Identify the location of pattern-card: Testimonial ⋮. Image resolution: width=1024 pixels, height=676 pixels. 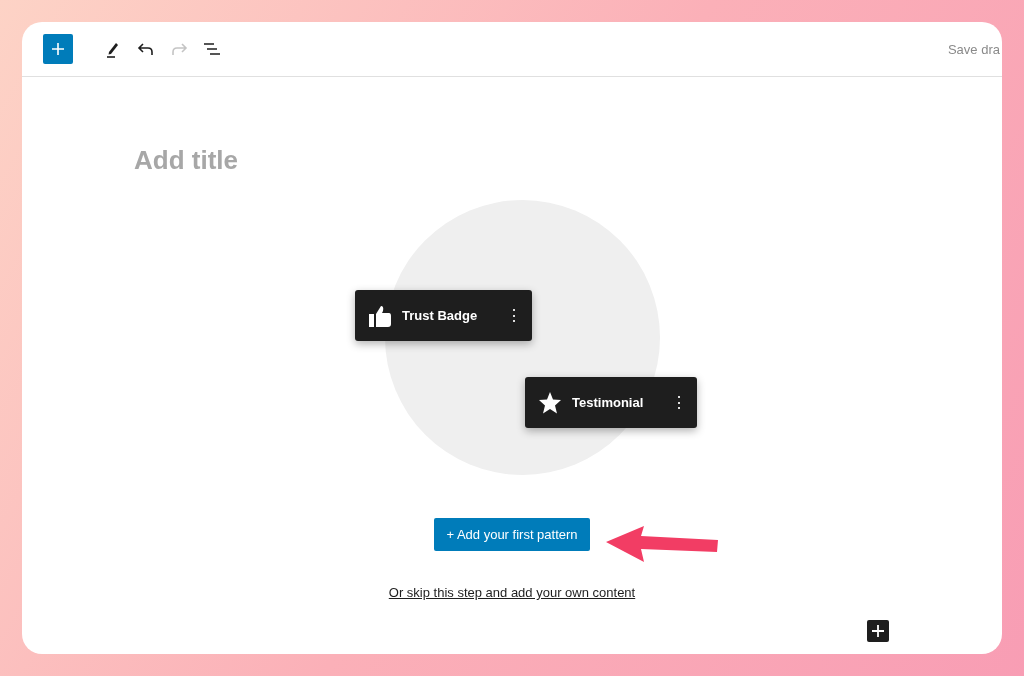
(611, 402).